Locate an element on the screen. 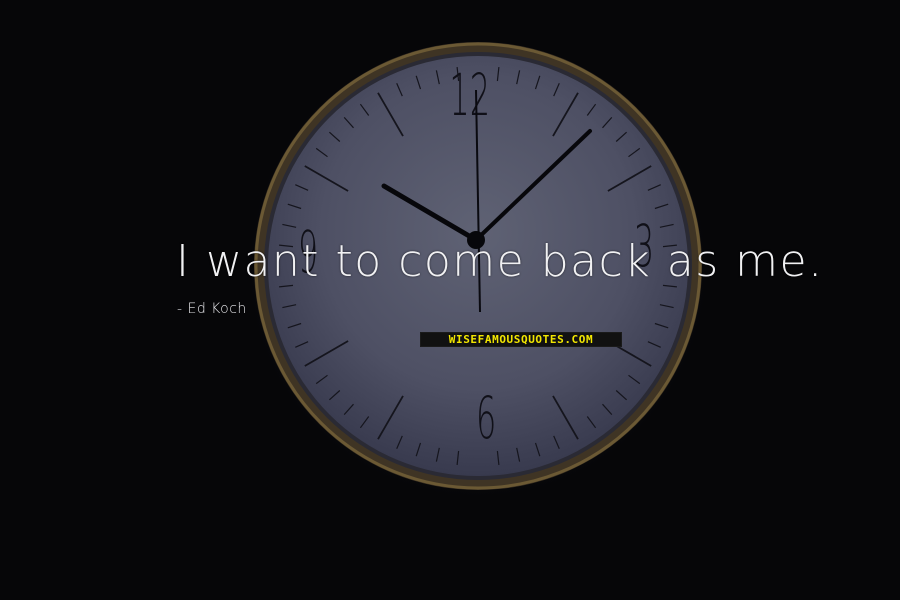 The image size is (900, 600). numeral-12: 12 is located at coordinates (469, 96).